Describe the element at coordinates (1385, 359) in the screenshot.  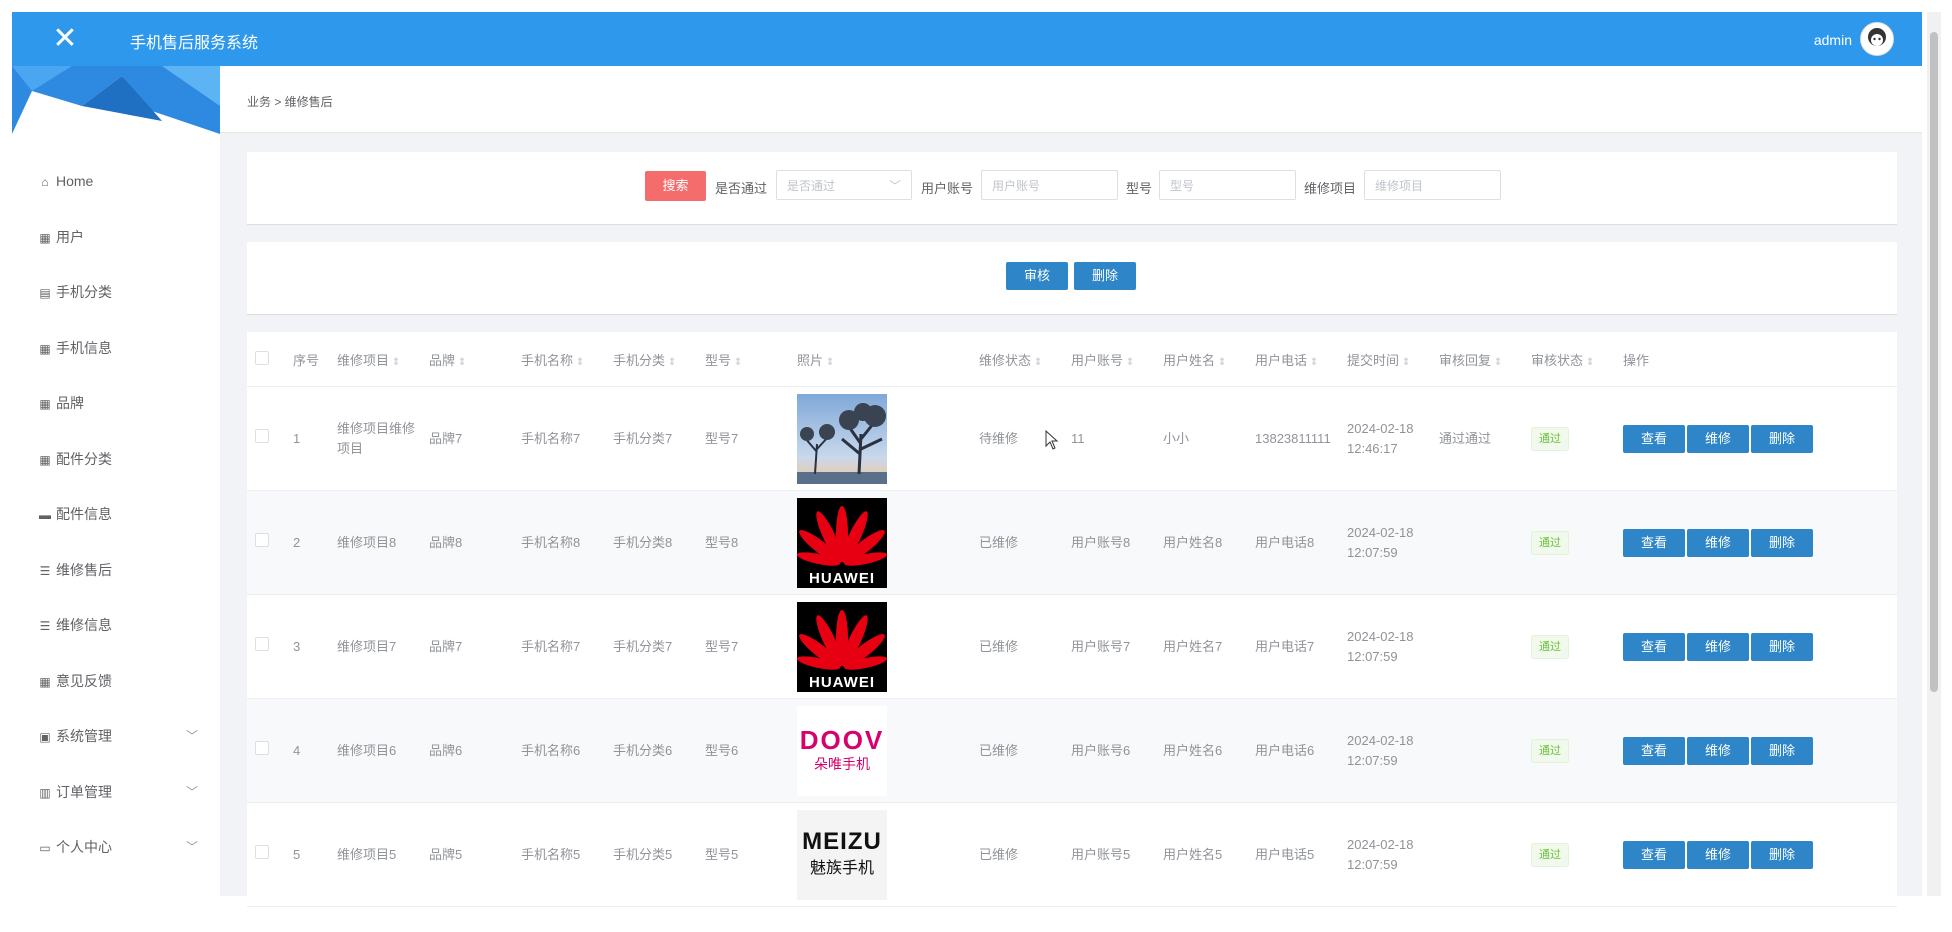
I see `column-header: 提交时间 ⇕` at that location.